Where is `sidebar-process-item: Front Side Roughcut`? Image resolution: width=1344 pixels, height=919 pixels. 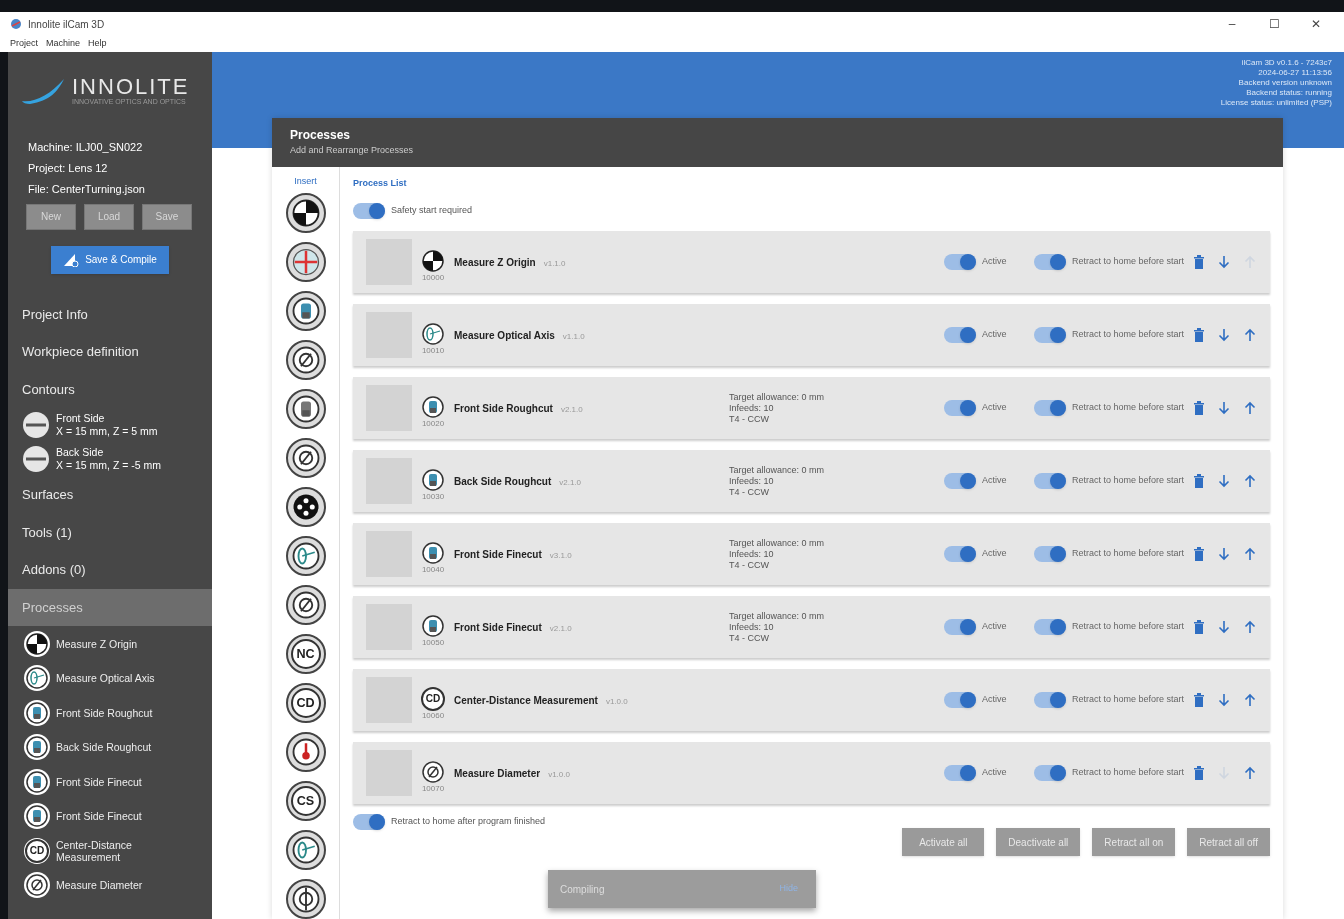 sidebar-process-item: Front Side Roughcut is located at coordinates (111, 712).